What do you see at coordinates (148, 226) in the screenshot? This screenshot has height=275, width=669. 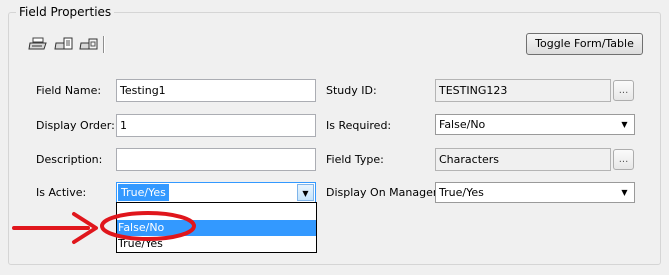 I see `annotation-circle` at bounding box center [148, 226].